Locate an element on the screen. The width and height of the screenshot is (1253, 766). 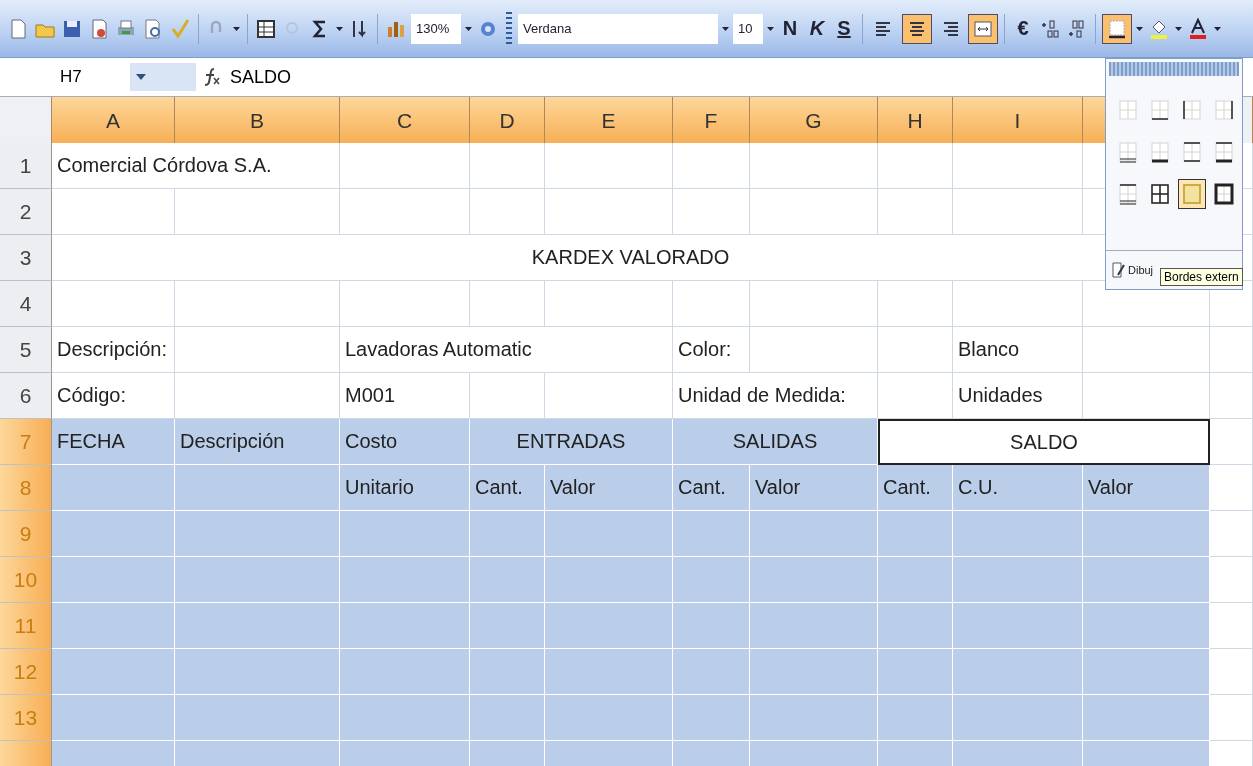
table-cell: Unidad de Medida: is located at coordinates (775, 396).